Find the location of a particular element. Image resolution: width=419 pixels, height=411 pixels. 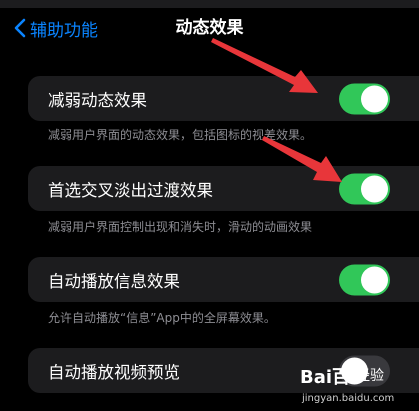

setting-row-auto-play-message-effects: 自动播放信息效果 is located at coordinates (223, 279).